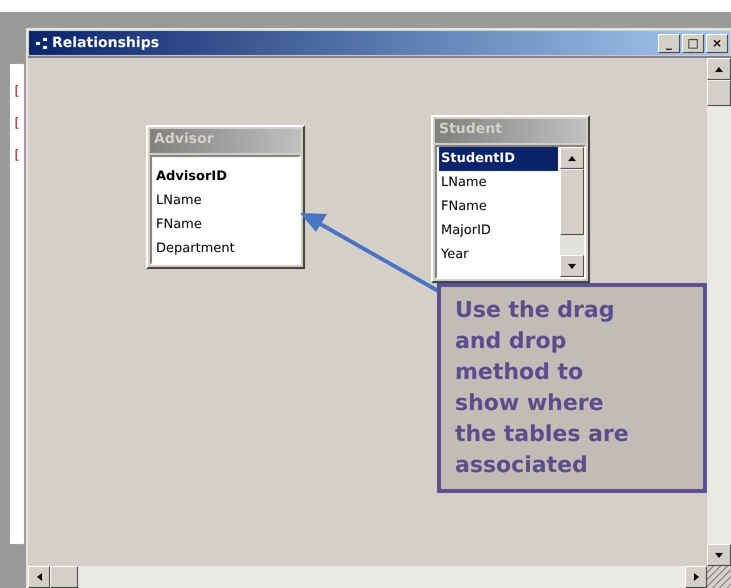 This screenshot has width=731, height=588. What do you see at coordinates (498, 231) in the screenshot?
I see `field-item: MajorID` at bounding box center [498, 231].